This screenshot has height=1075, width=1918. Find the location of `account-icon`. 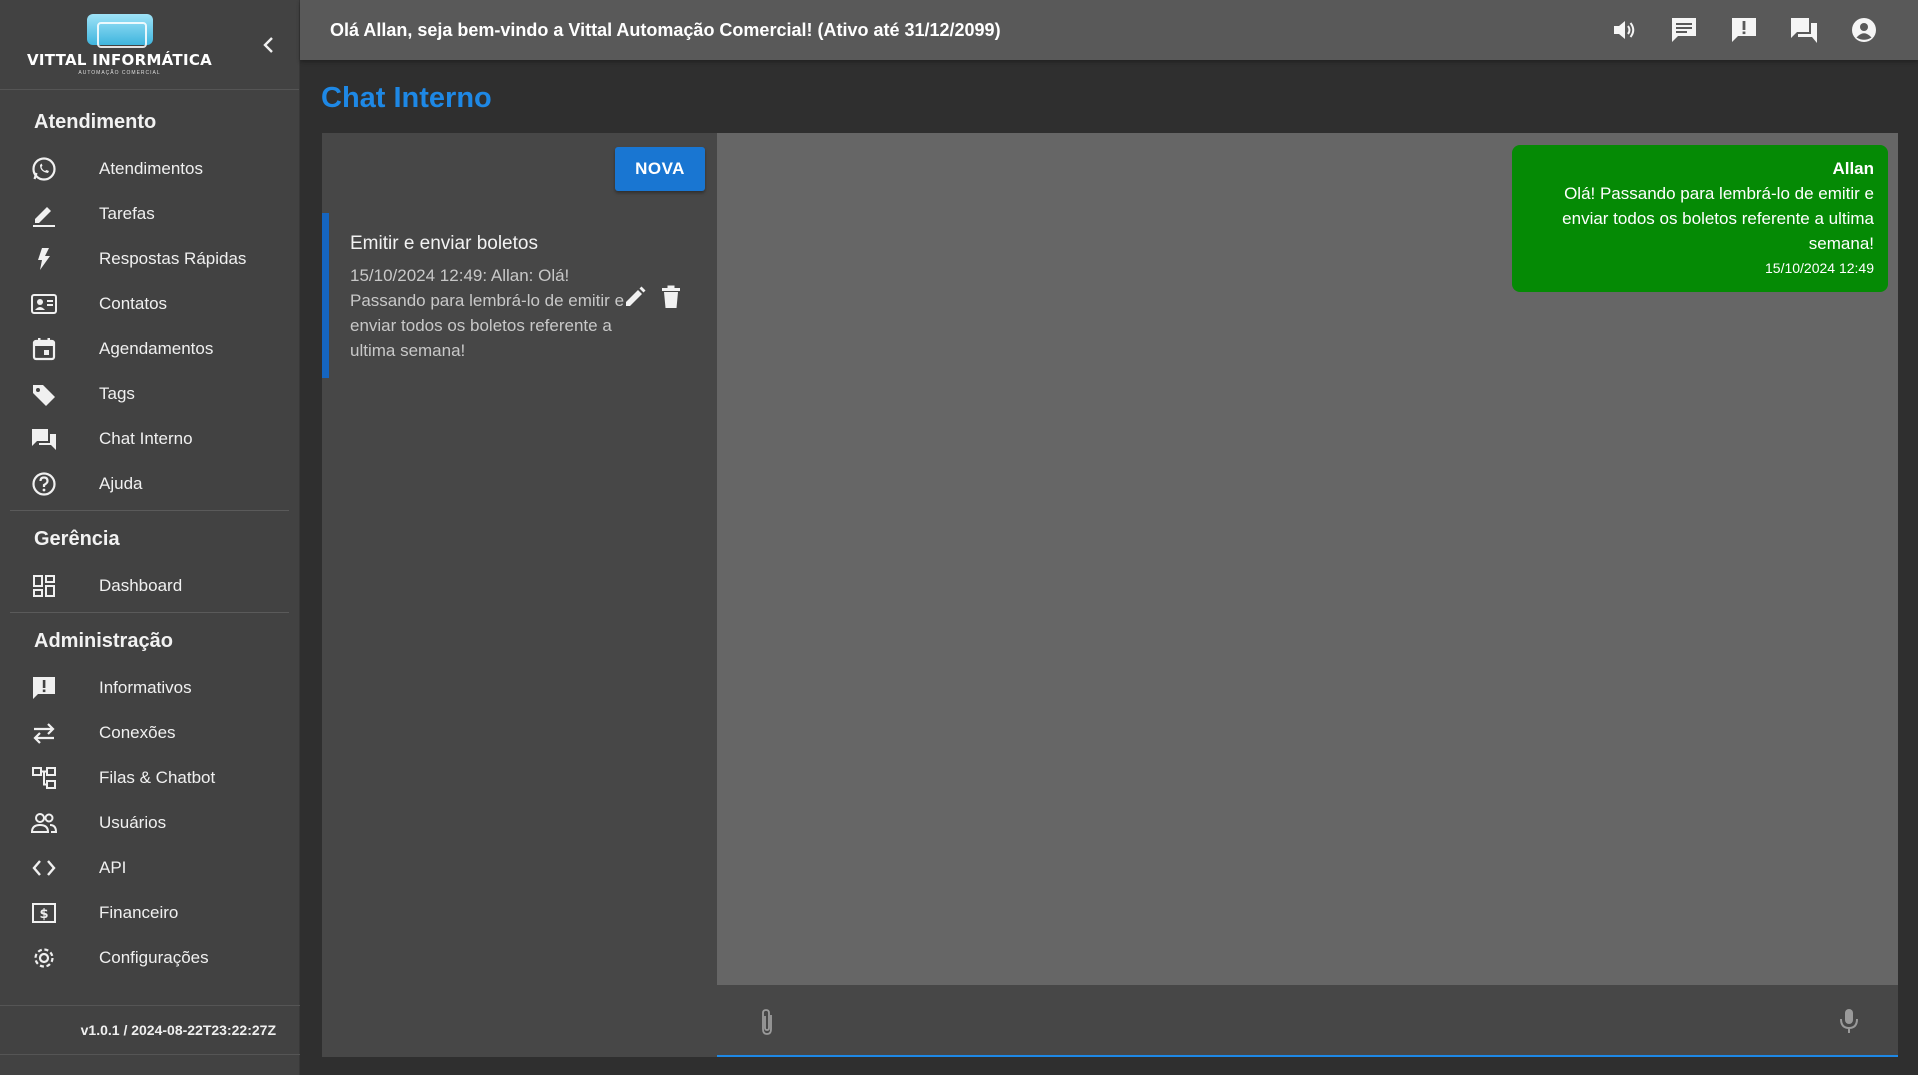

account-icon is located at coordinates (1864, 30).